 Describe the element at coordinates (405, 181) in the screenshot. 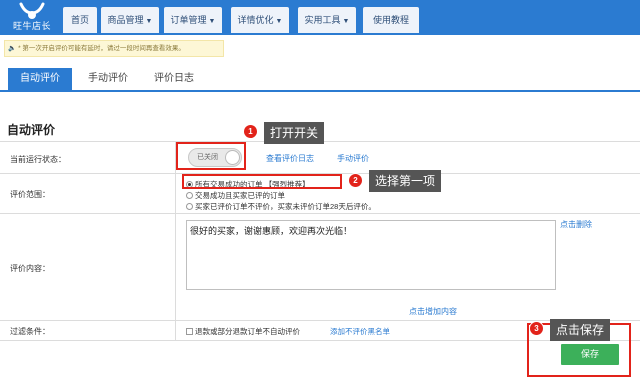

I see `annotation-callout-2: 选择第一项` at that location.